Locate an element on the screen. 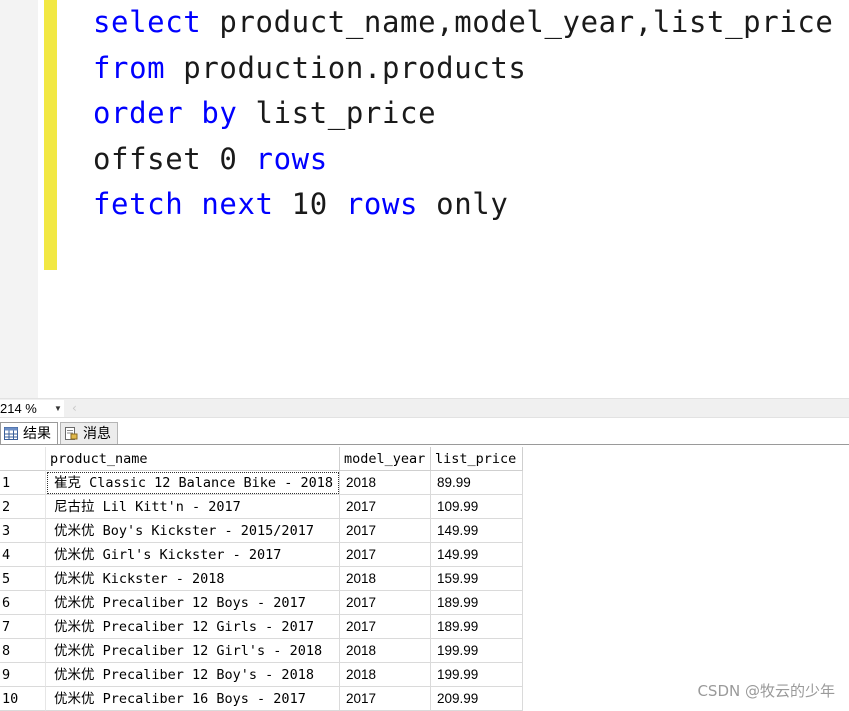  sql-text: list_price is located at coordinates (337, 113).